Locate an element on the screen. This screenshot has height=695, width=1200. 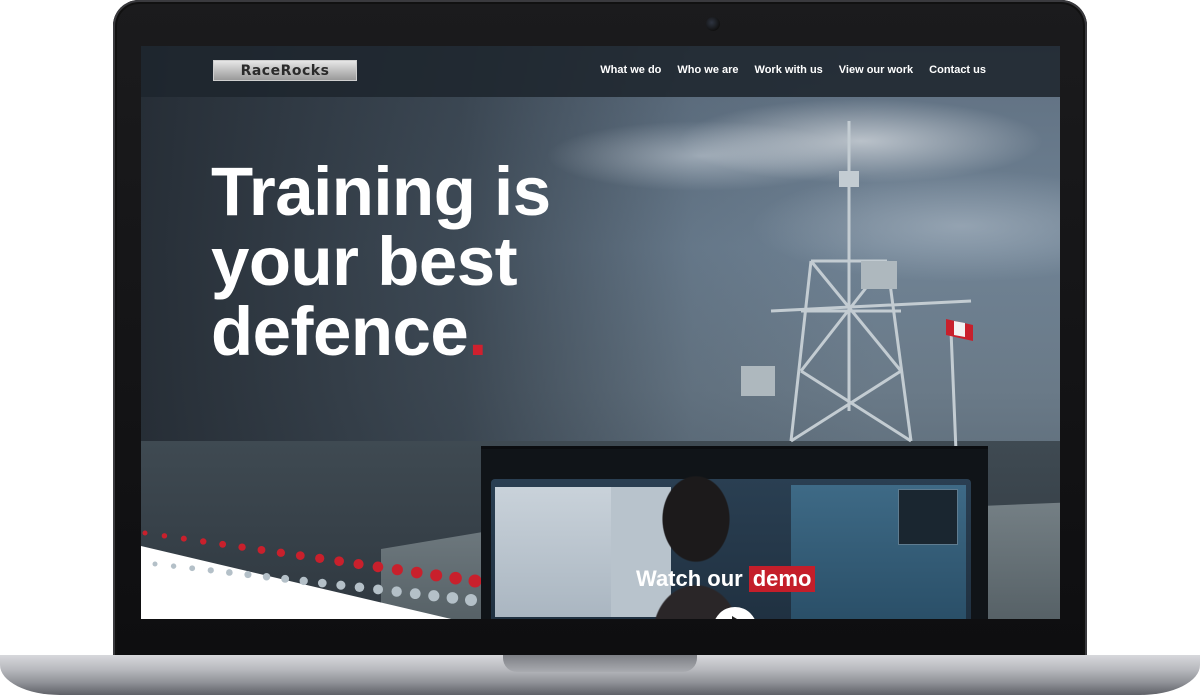
nav-link-contact-us: Contact us is located at coordinates (957, 70).